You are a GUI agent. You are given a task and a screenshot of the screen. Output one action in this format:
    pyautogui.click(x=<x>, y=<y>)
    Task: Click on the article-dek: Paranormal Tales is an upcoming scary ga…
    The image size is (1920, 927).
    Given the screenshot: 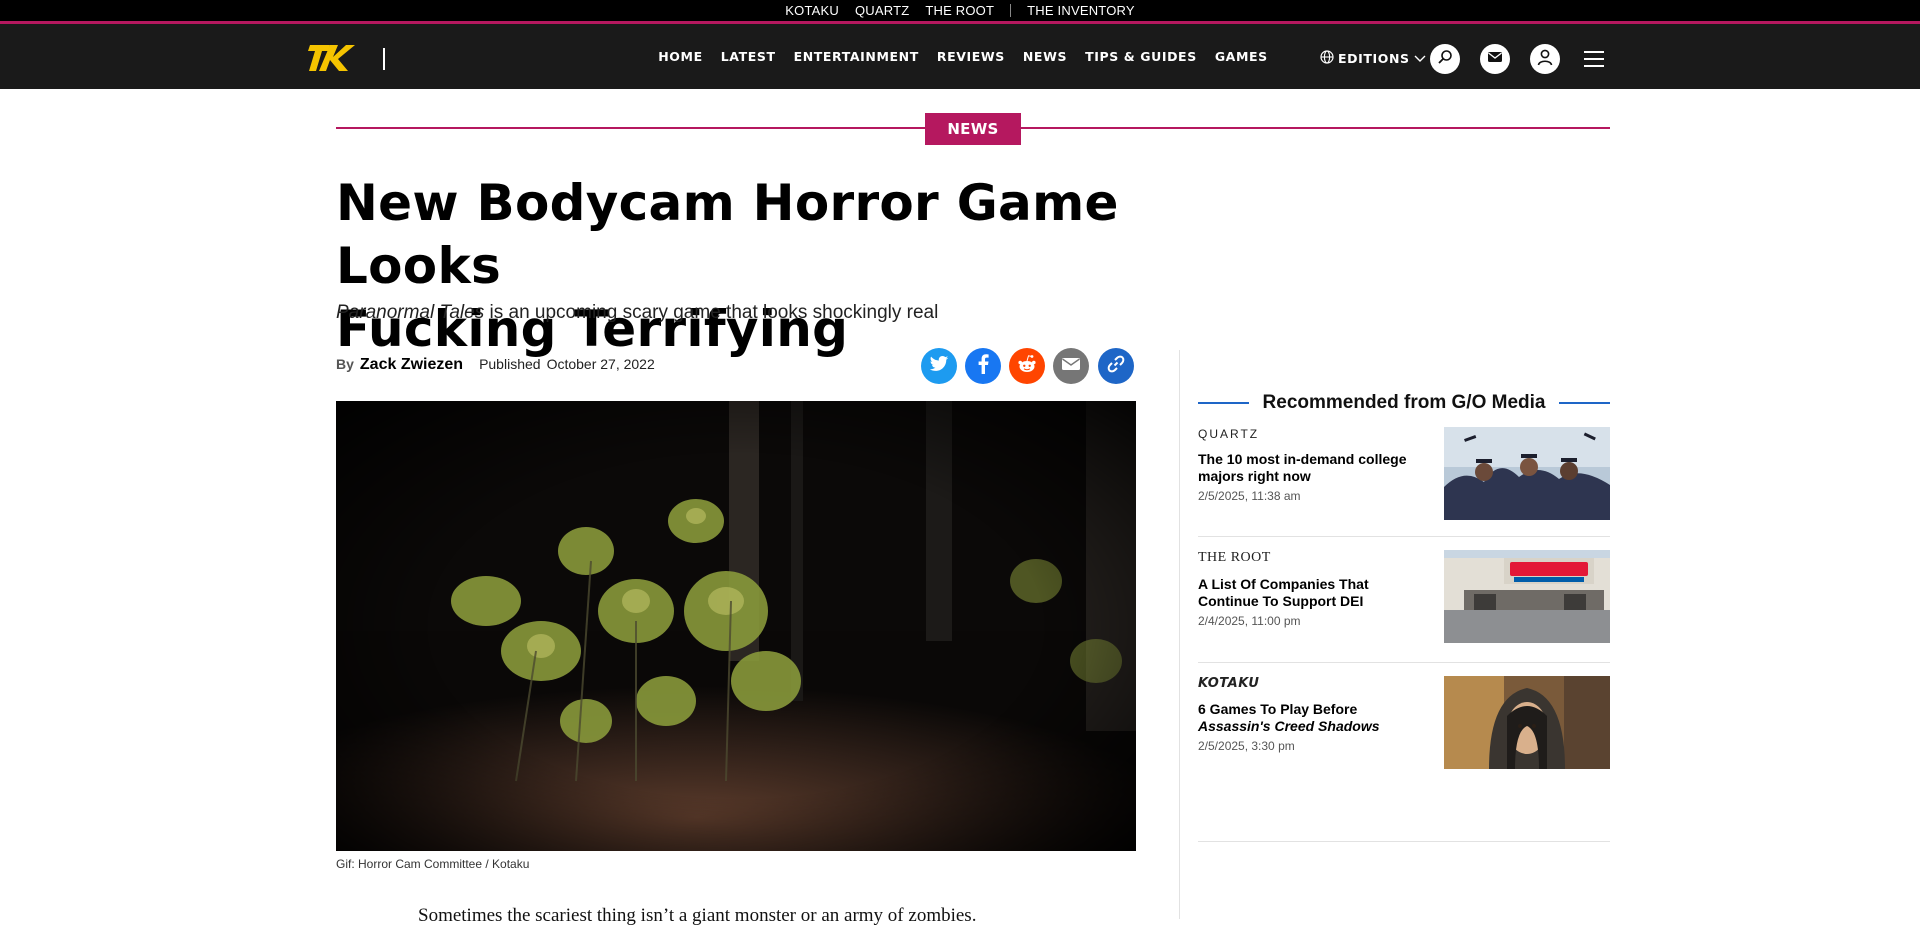 What is the action you would take?
    pyautogui.click(x=637, y=313)
    